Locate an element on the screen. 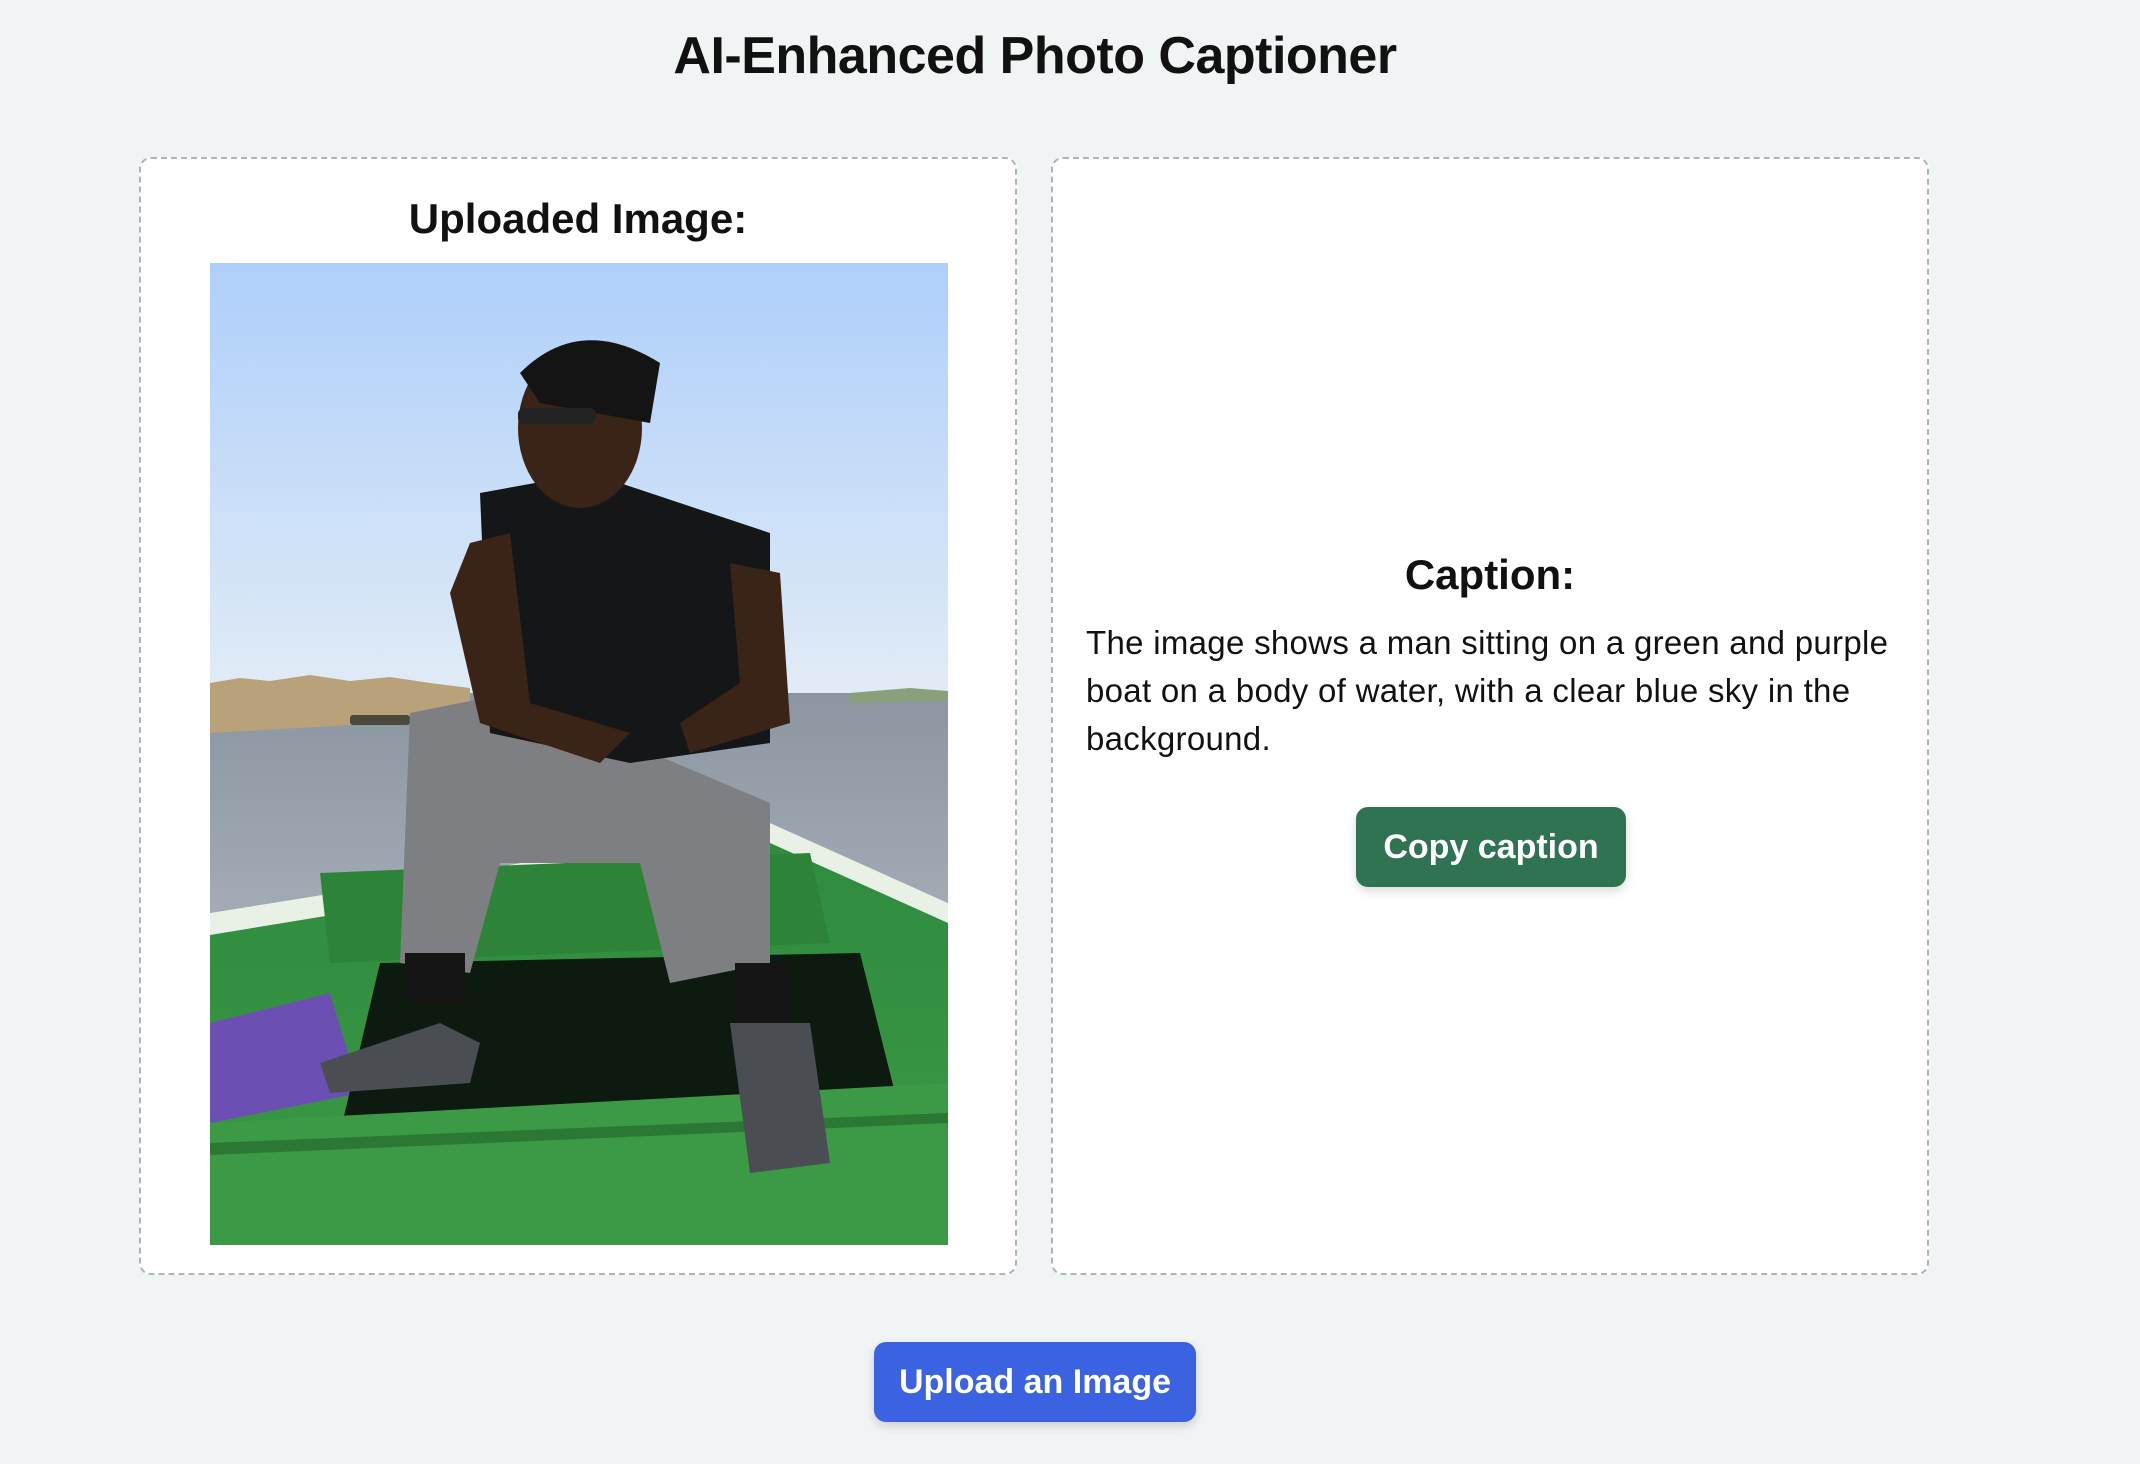  caption-heading: Caption: is located at coordinates (1490, 574).